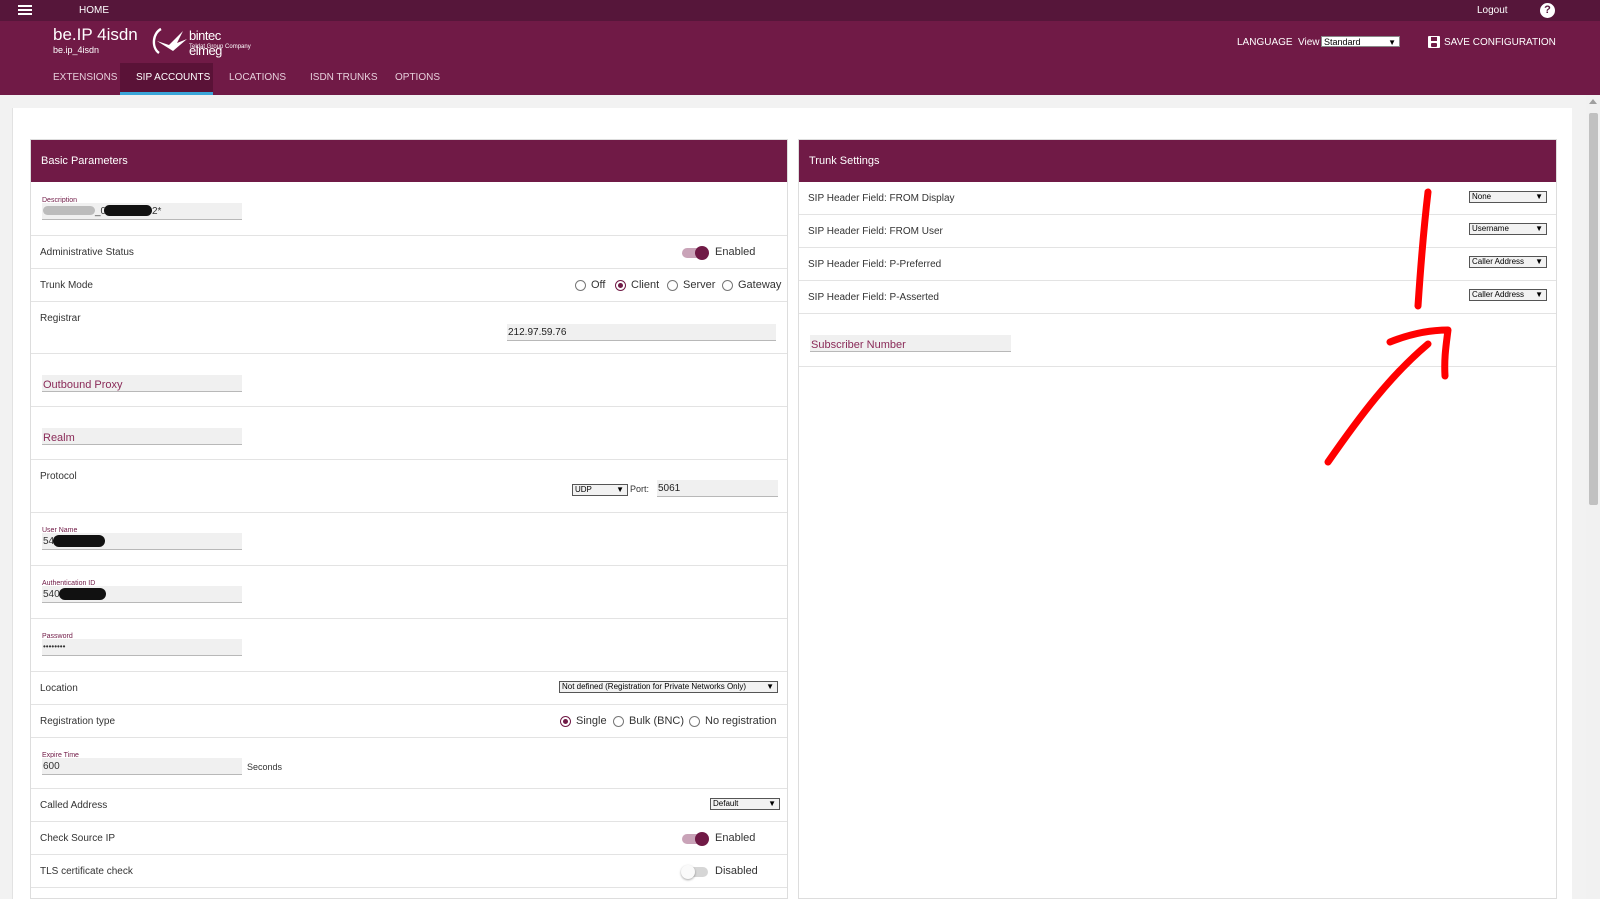 Image resolution: width=1600 pixels, height=899 pixels. Describe the element at coordinates (58, 476) in the screenshot. I see `protocol-label: Protocol` at that location.